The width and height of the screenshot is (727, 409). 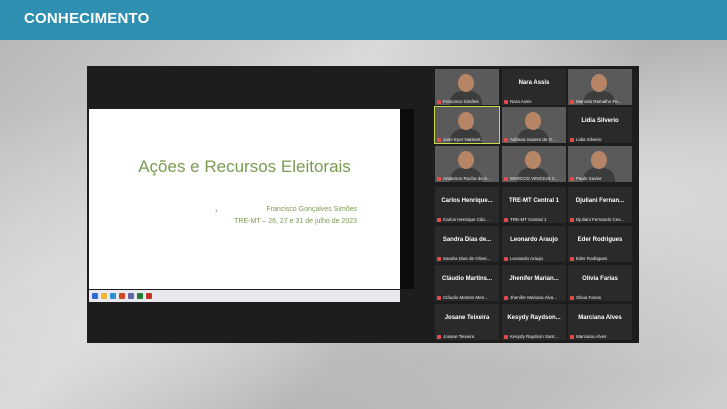 What do you see at coordinates (122, 296) in the screenshot?
I see `powerpoint-icon` at bounding box center [122, 296].